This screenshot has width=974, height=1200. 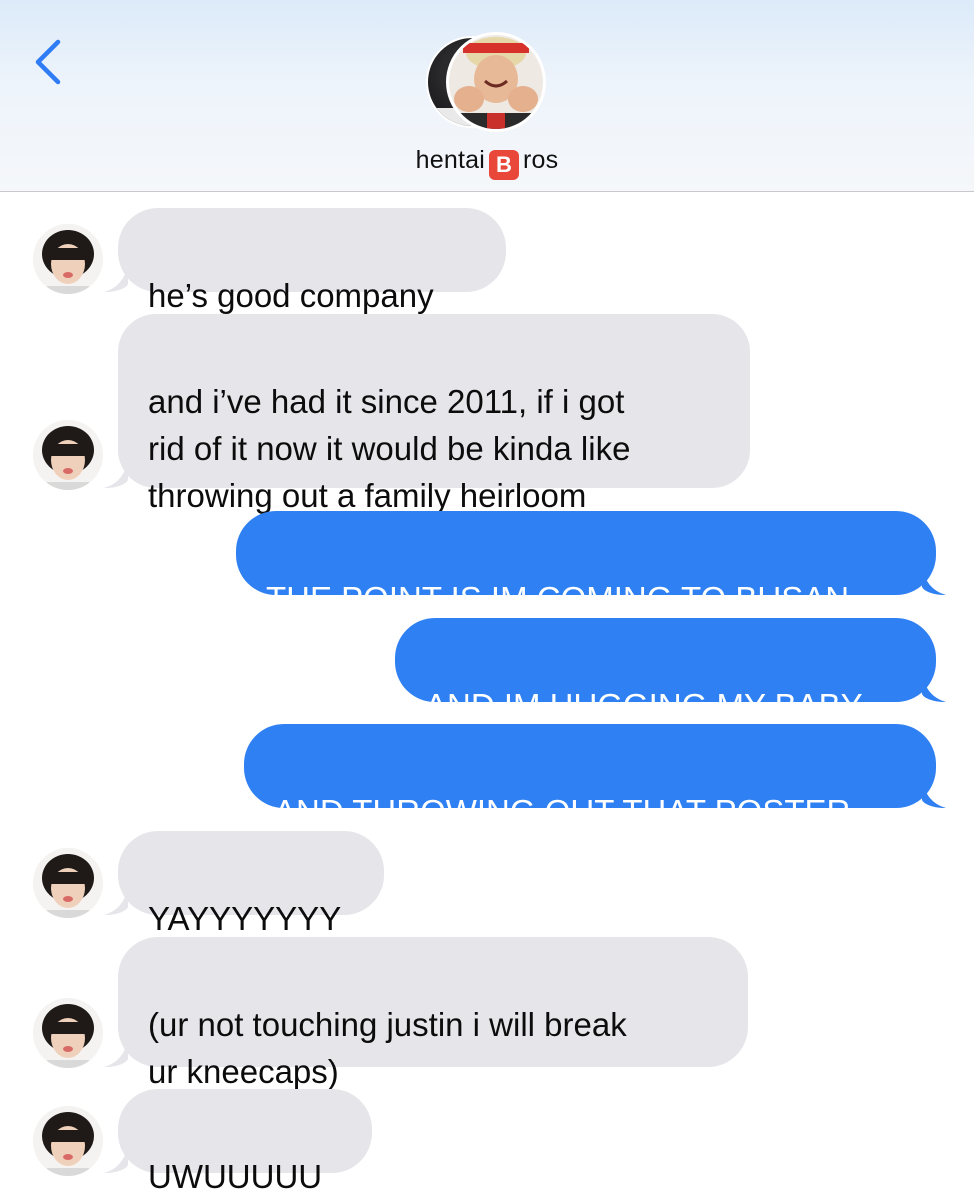 I want to click on message-text: AND THROWING OUT THAT POSTER, so click(x=562, y=811).